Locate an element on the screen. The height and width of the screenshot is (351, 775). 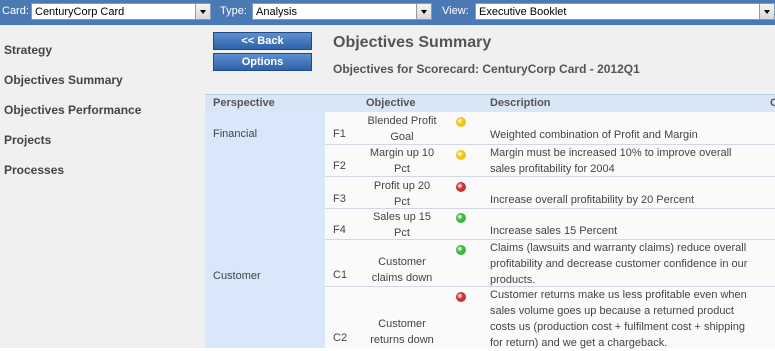
objective-name: Customer returns down is located at coordinates (402, 332).